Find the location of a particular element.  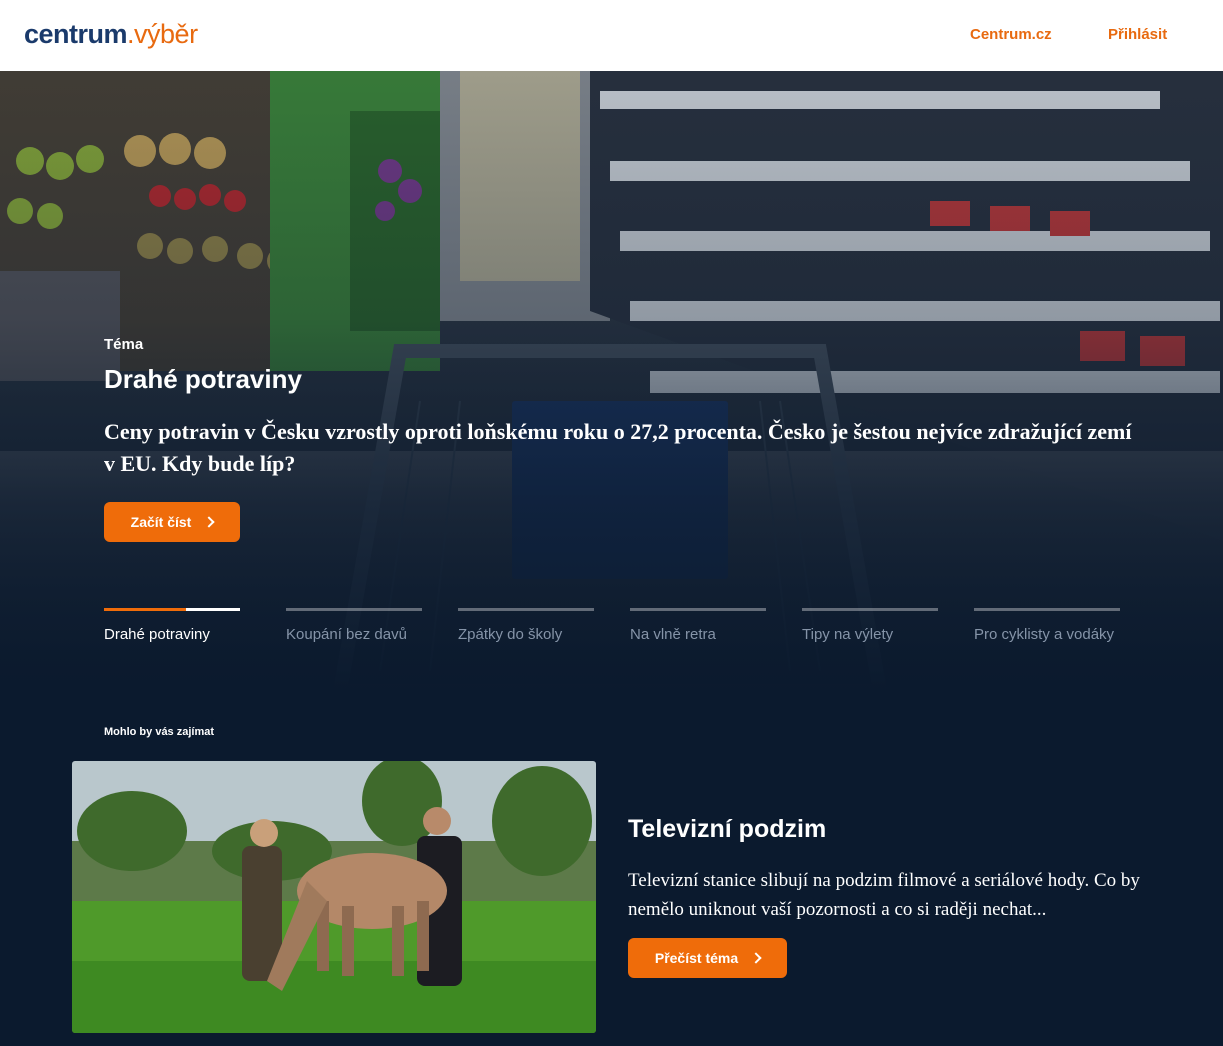

tab-tipy-na-vylety: Tipy na výlety is located at coordinates (870, 627).